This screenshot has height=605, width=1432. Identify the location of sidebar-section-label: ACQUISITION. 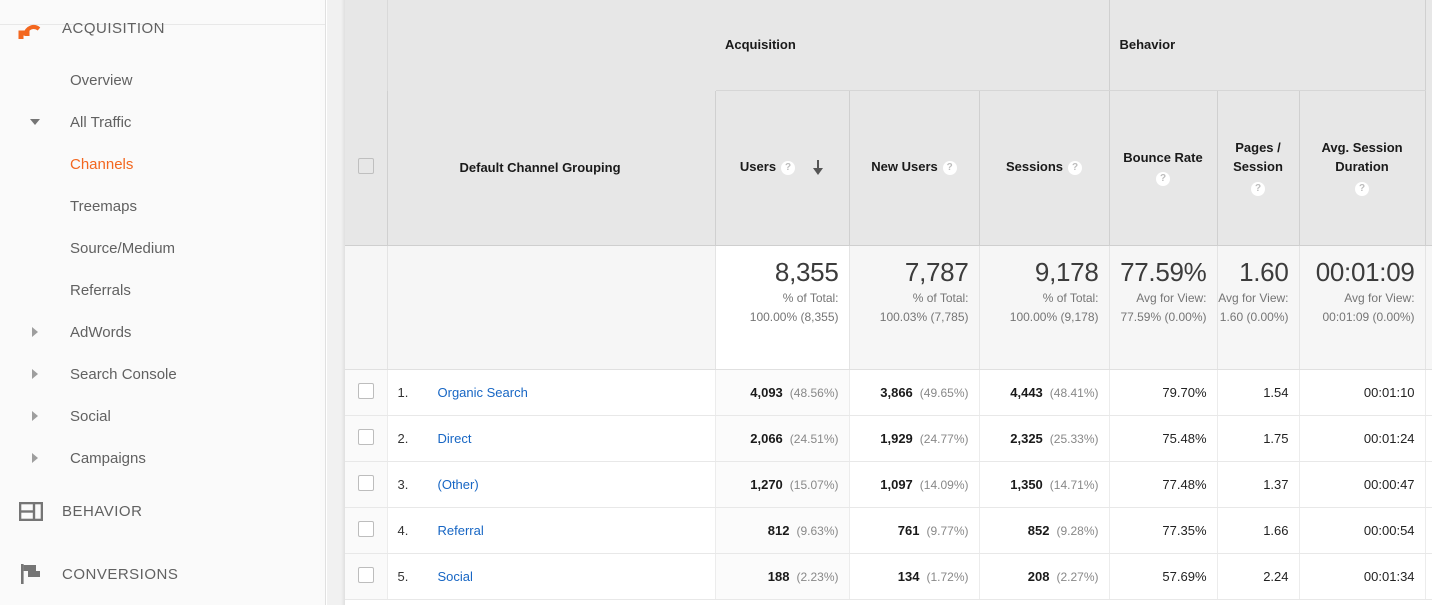
(114, 28).